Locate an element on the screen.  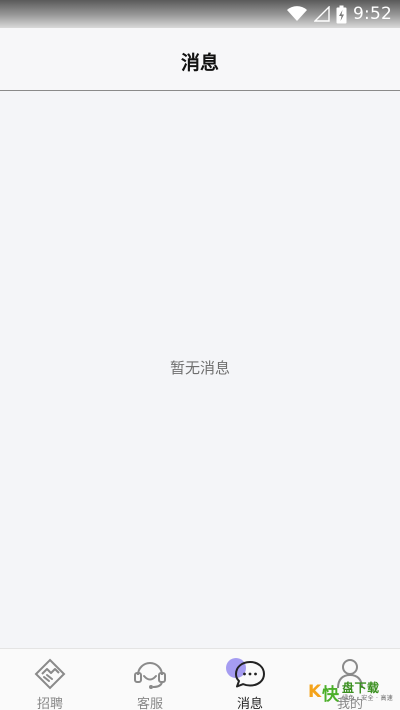
watermark-text: 盘下载 绿色 · 安全 · 高速 is located at coordinates (367, 692).